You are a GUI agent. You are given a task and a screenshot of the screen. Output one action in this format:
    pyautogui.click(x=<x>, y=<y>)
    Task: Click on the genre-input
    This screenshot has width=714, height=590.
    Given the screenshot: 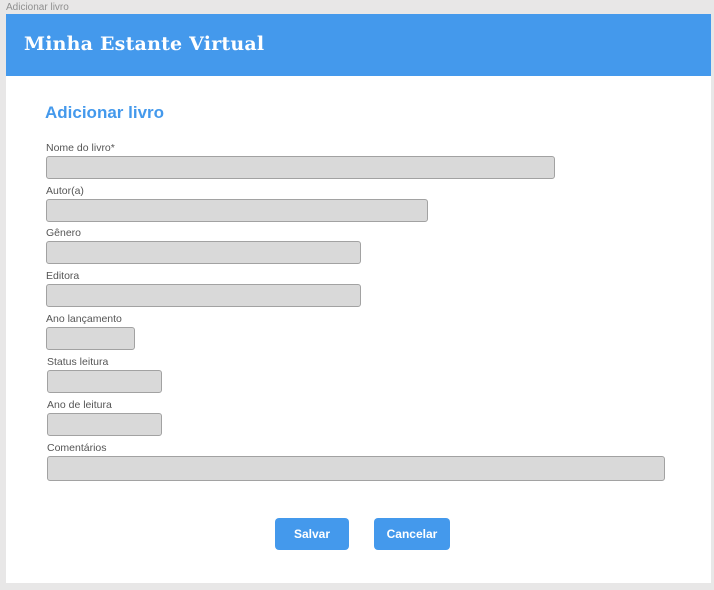 What is the action you would take?
    pyautogui.click(x=203, y=252)
    